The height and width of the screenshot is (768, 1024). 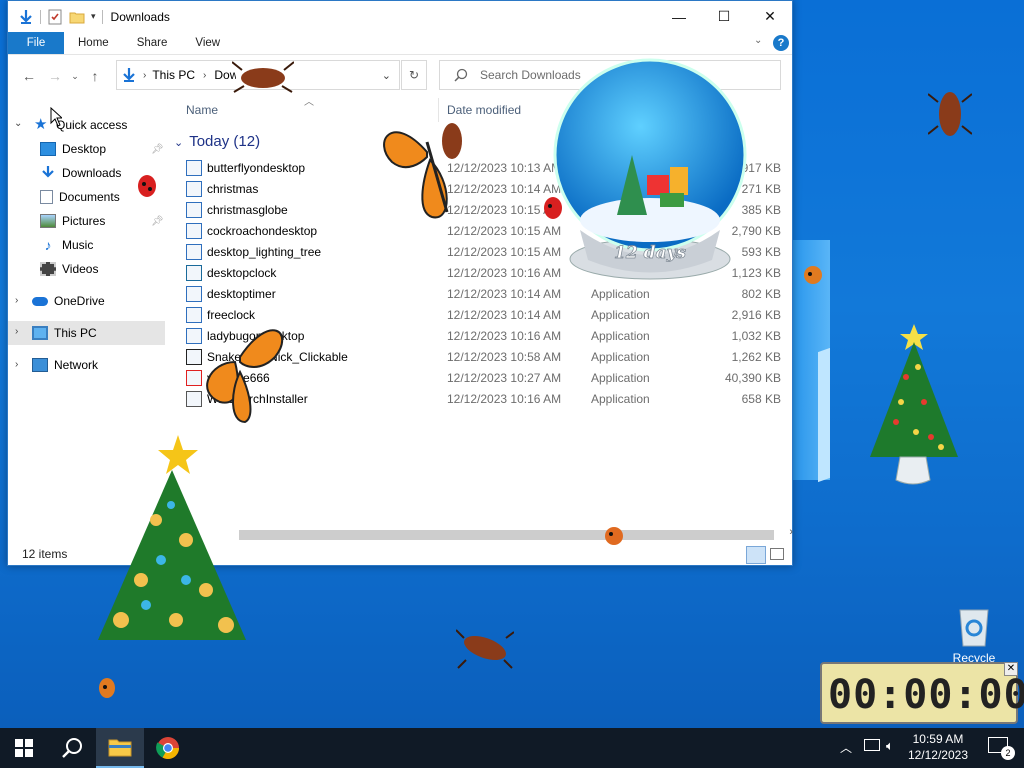 What do you see at coordinates (93, 16) in the screenshot?
I see `quick-access-toolbar-dropdown: ▾` at bounding box center [93, 16].